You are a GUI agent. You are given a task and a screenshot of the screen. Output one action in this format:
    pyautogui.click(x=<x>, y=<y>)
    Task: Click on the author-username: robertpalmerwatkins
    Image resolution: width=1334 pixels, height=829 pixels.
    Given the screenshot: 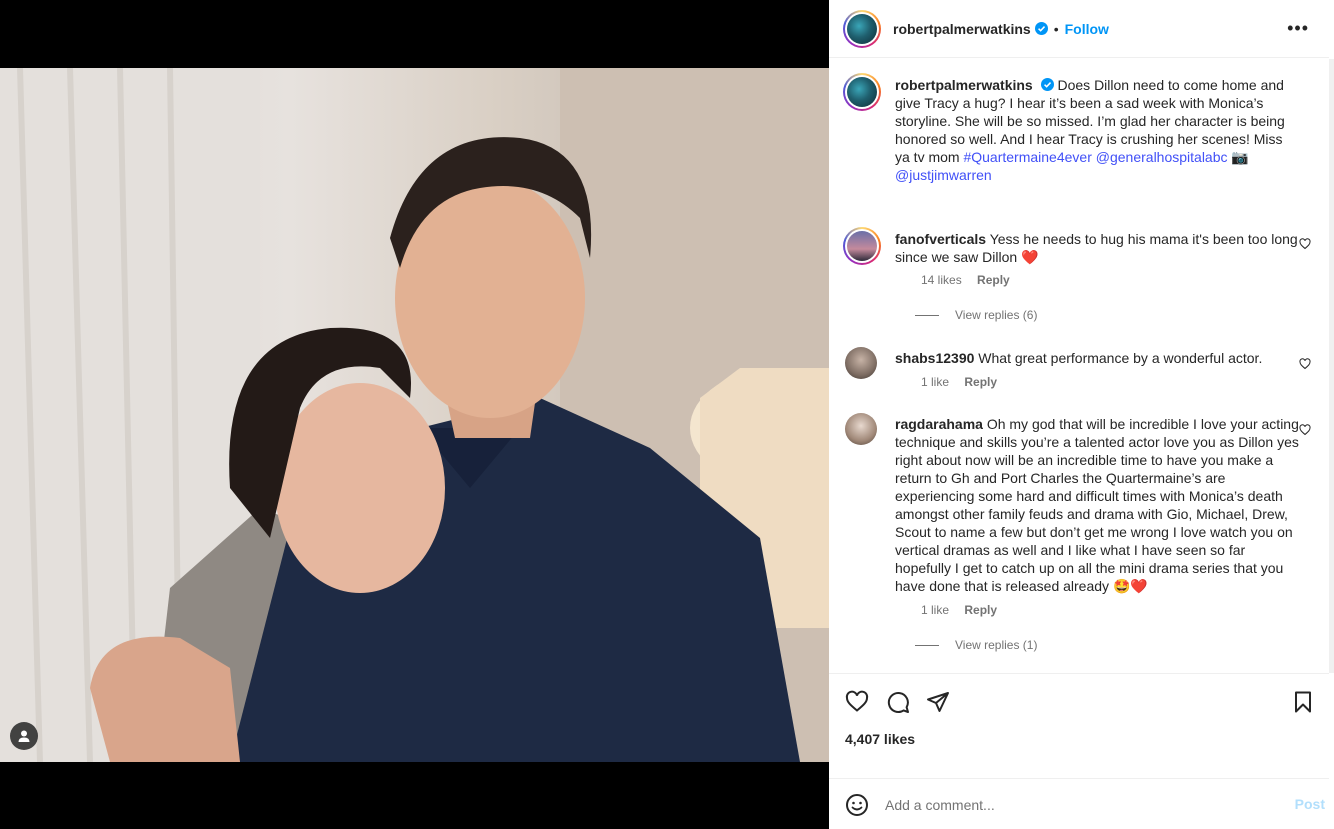 What is the action you would take?
    pyautogui.click(x=962, y=29)
    